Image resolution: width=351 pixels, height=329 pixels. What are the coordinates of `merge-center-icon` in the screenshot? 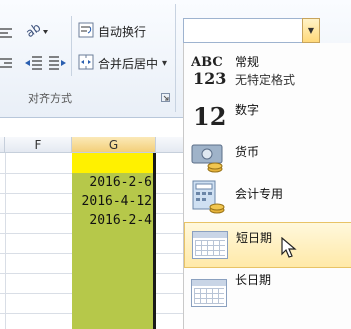 It's located at (86, 63).